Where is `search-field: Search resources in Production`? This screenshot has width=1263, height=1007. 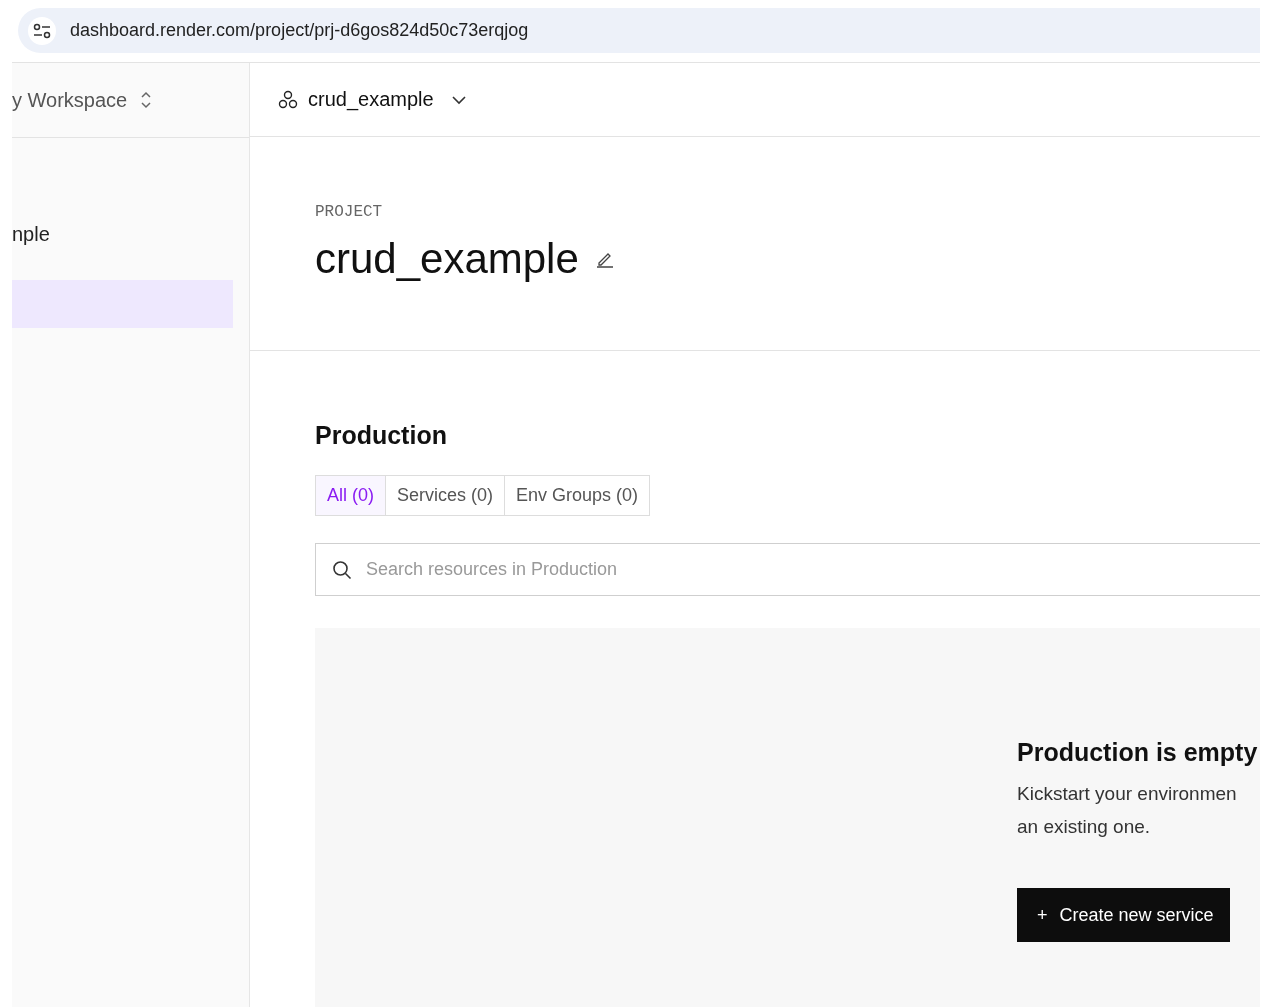 search-field: Search resources in Production is located at coordinates (787, 569).